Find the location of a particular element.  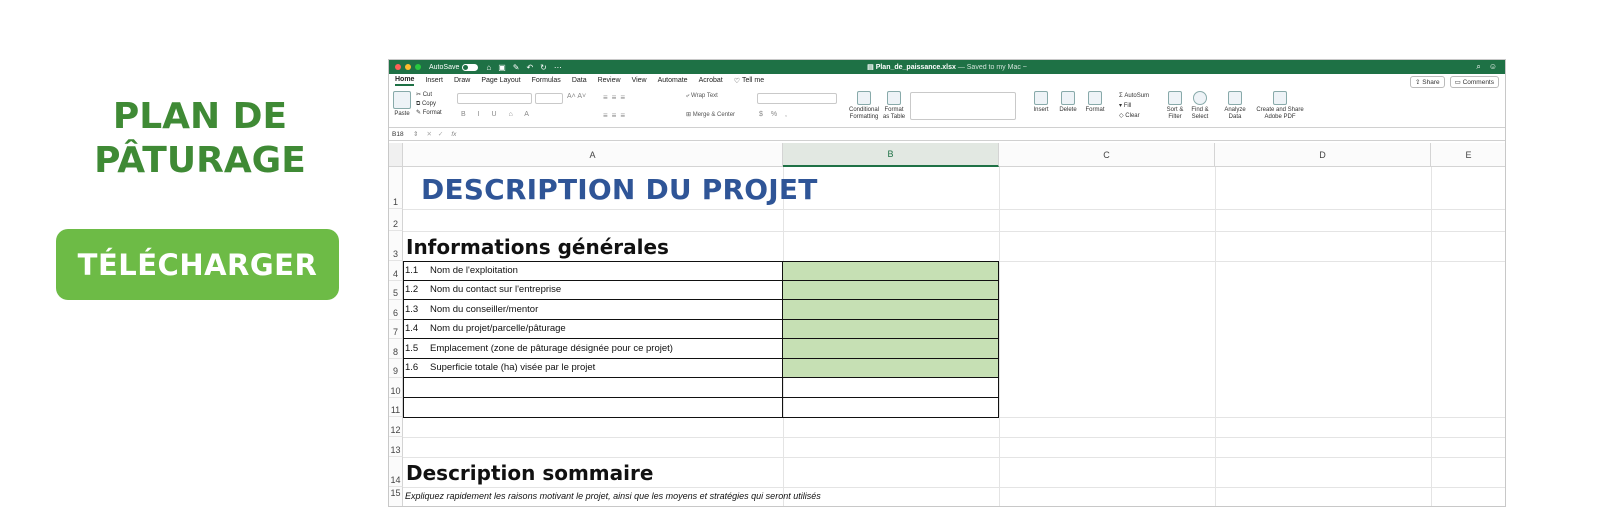

font-size-dropdown is located at coordinates (549, 98).